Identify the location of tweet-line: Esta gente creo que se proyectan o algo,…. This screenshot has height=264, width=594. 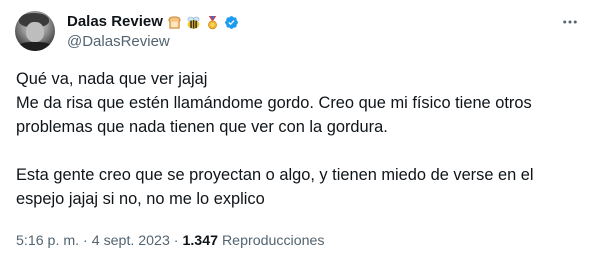
(275, 175).